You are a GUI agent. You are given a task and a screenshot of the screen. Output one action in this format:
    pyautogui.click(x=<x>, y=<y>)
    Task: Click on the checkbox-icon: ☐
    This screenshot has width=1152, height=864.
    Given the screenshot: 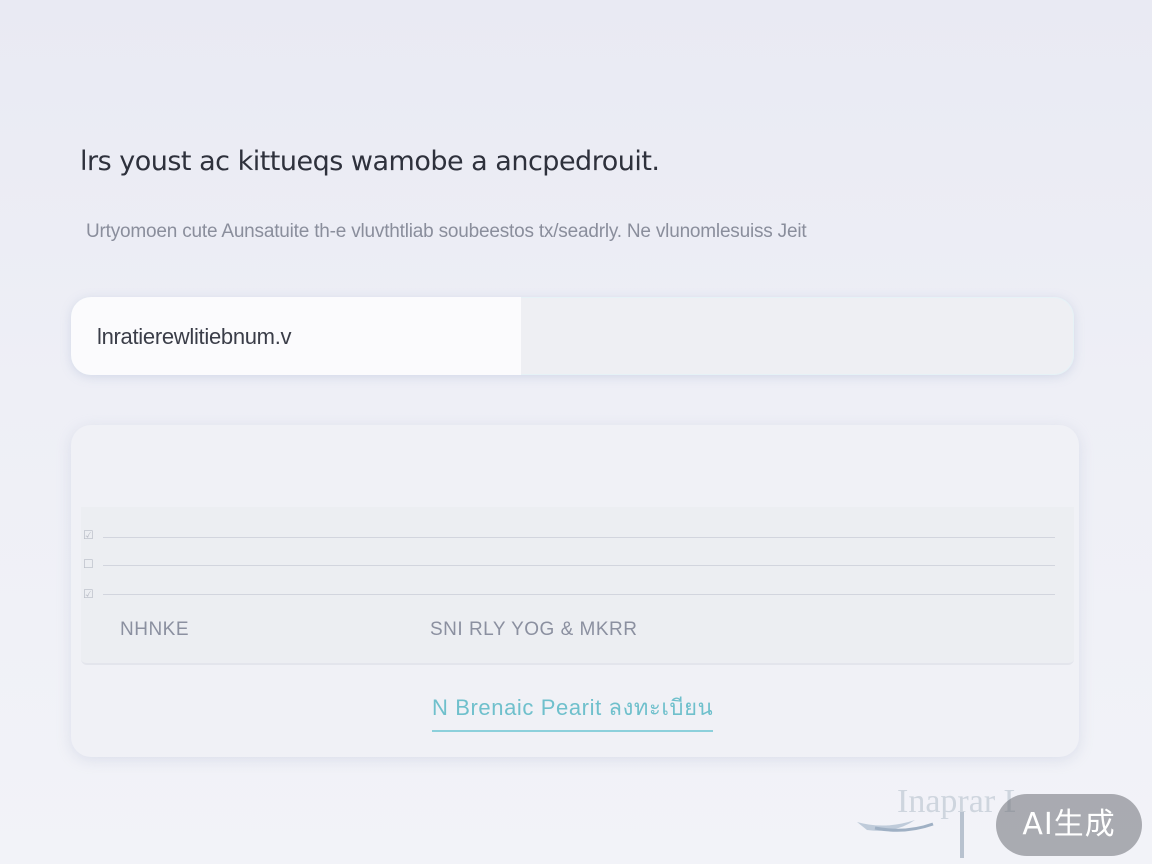 What is the action you would take?
    pyautogui.click(x=89, y=564)
    